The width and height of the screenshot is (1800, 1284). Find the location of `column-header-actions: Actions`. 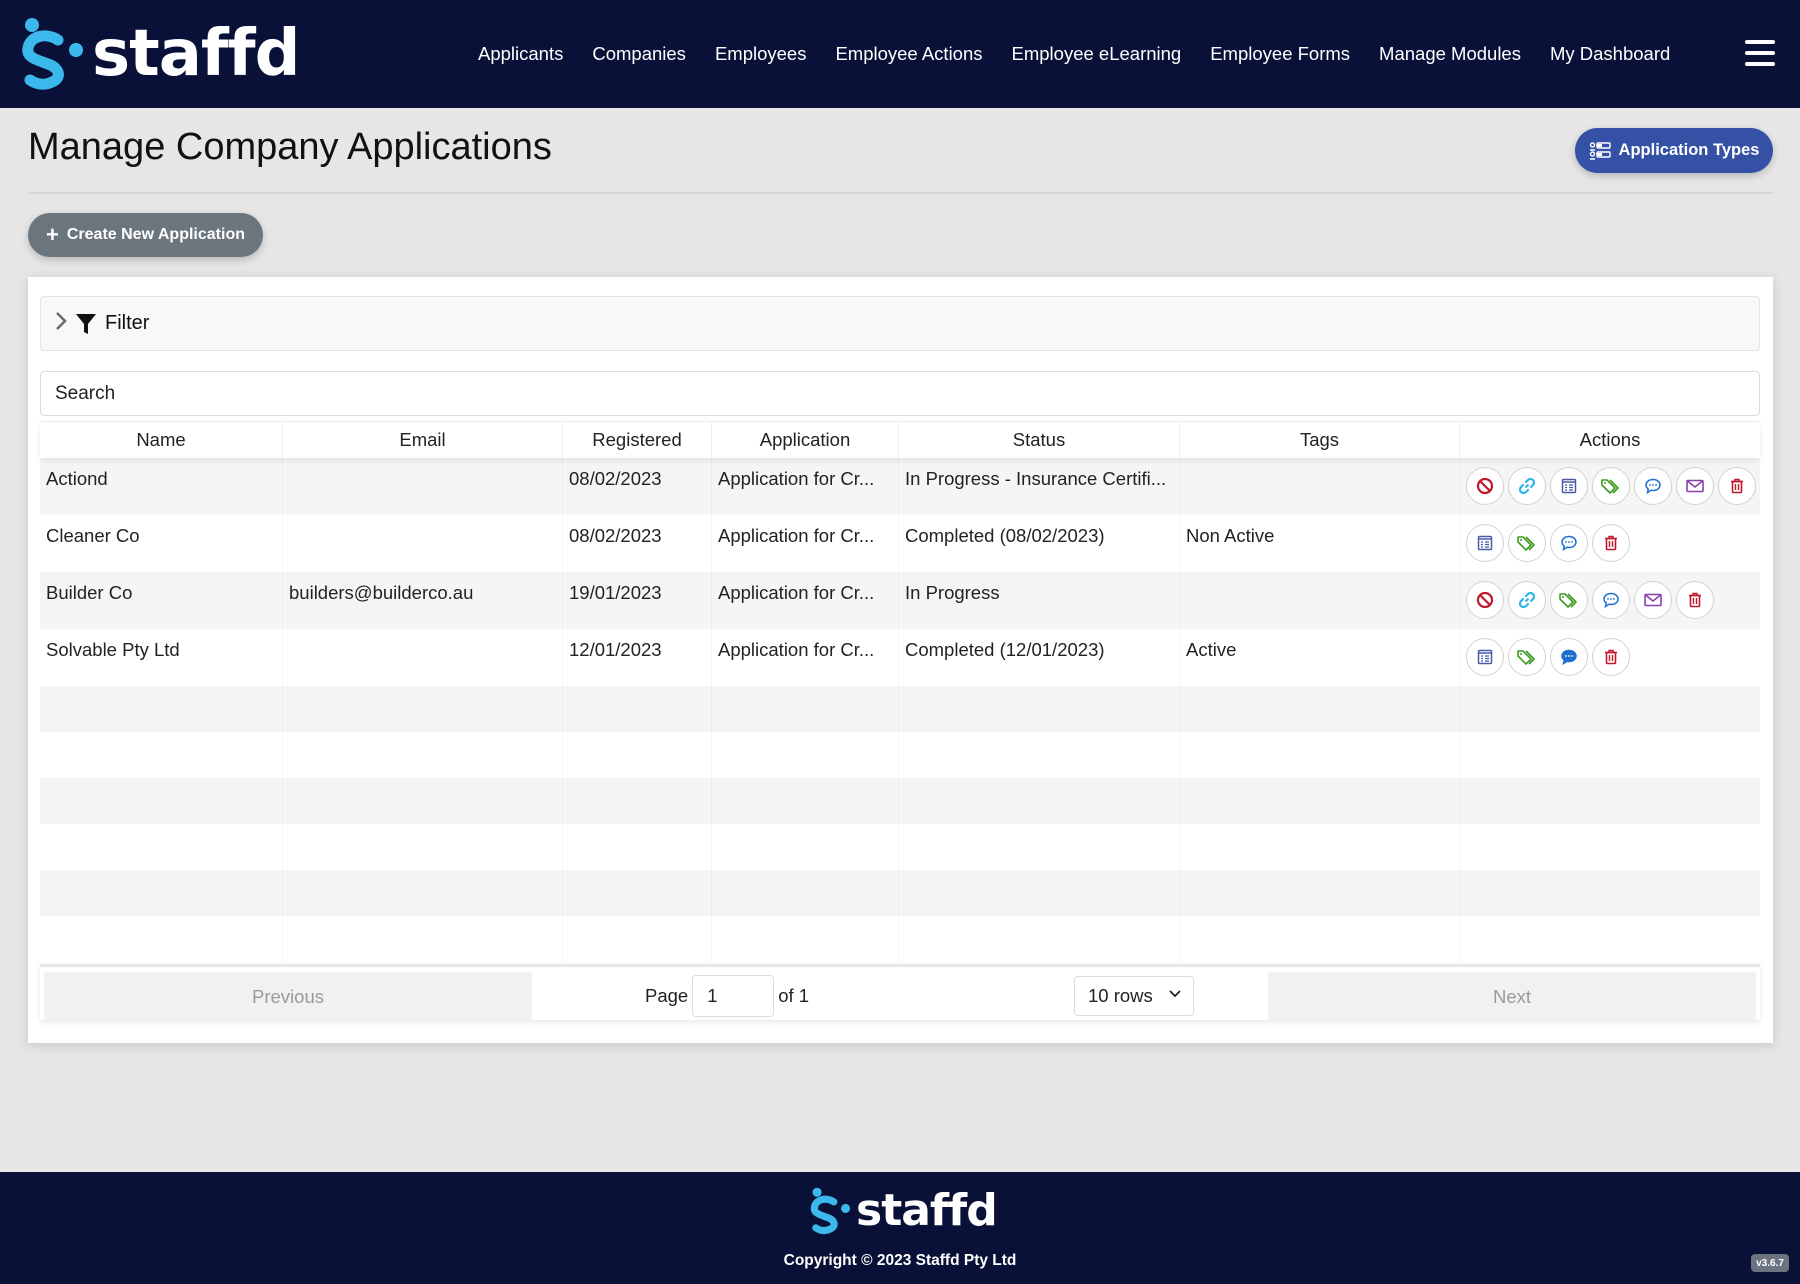

column-header-actions: Actions is located at coordinates (1610, 439).